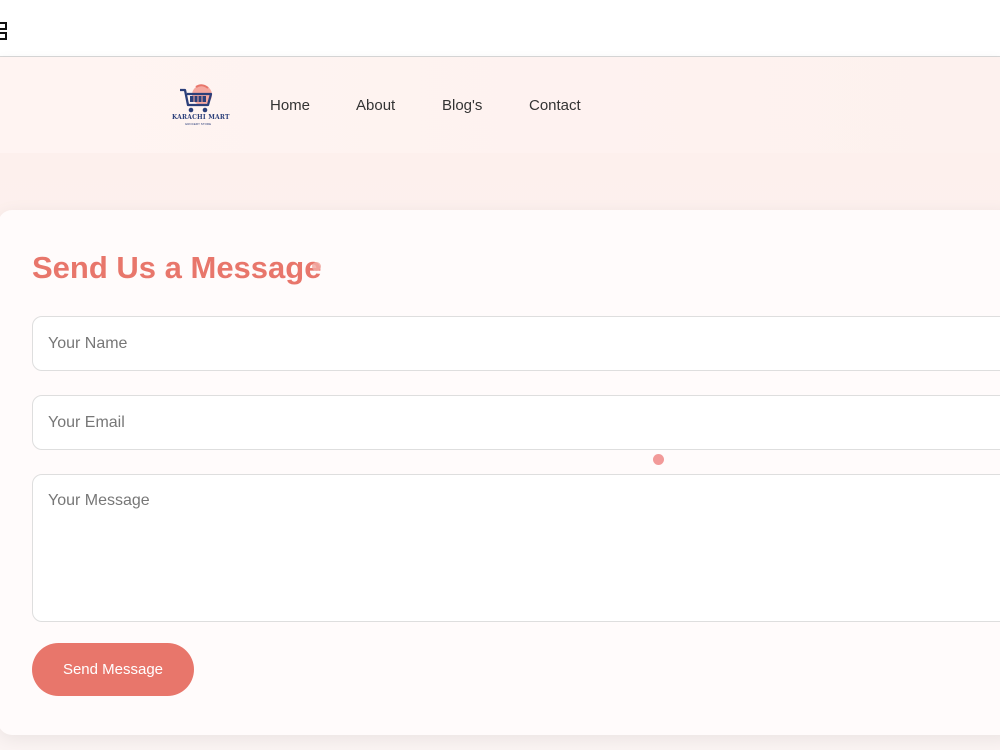  Describe the element at coordinates (198, 124) in the screenshot. I see `brand-tagline: GROCERY STORE` at that location.